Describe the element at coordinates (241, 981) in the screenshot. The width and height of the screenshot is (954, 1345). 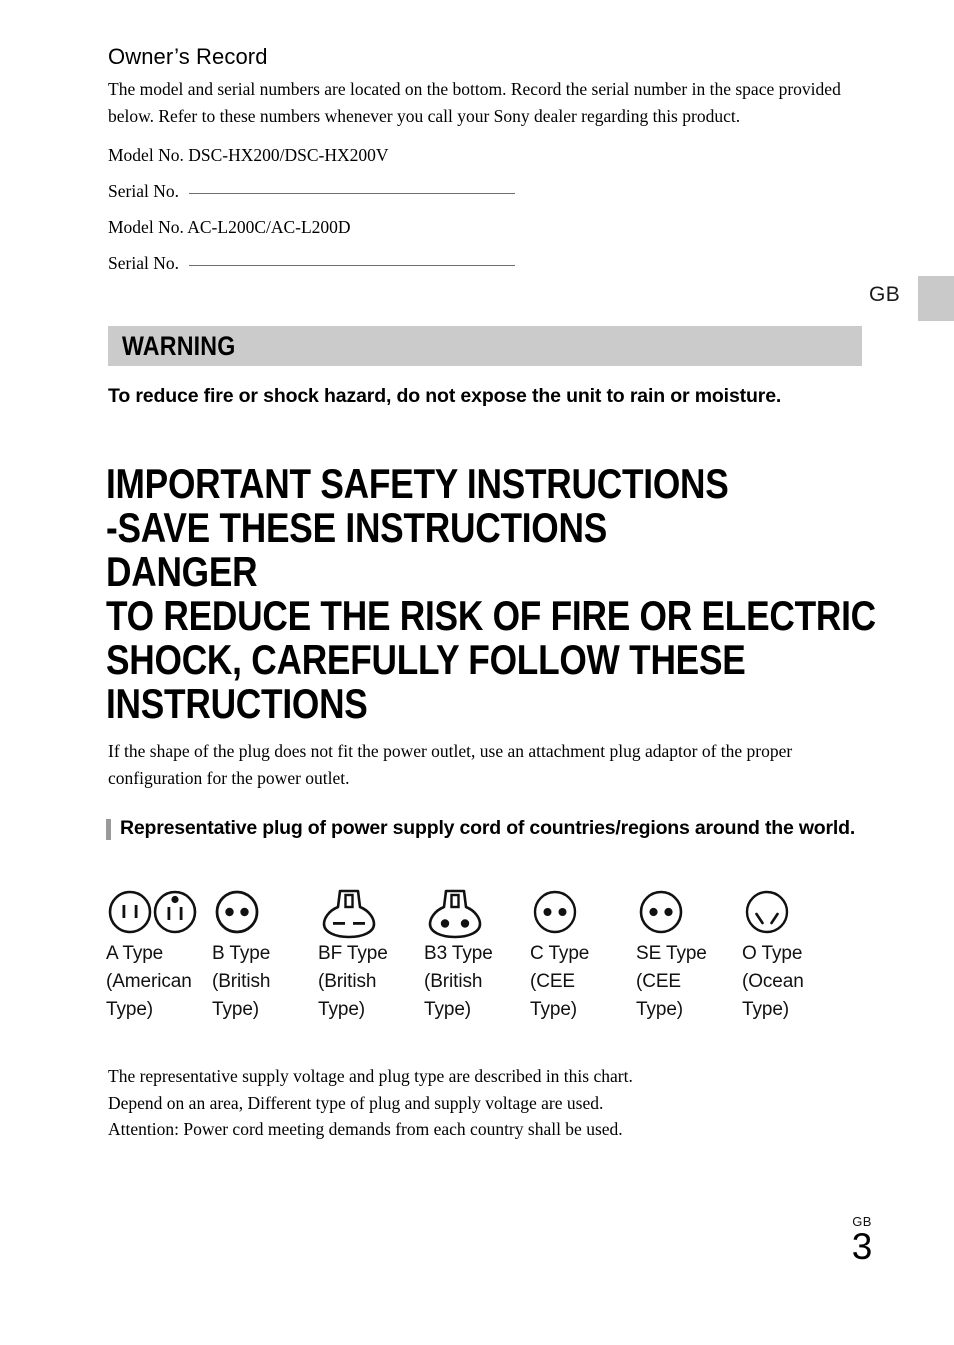
I see `plug-type-label: B Type (British Type)` at that location.